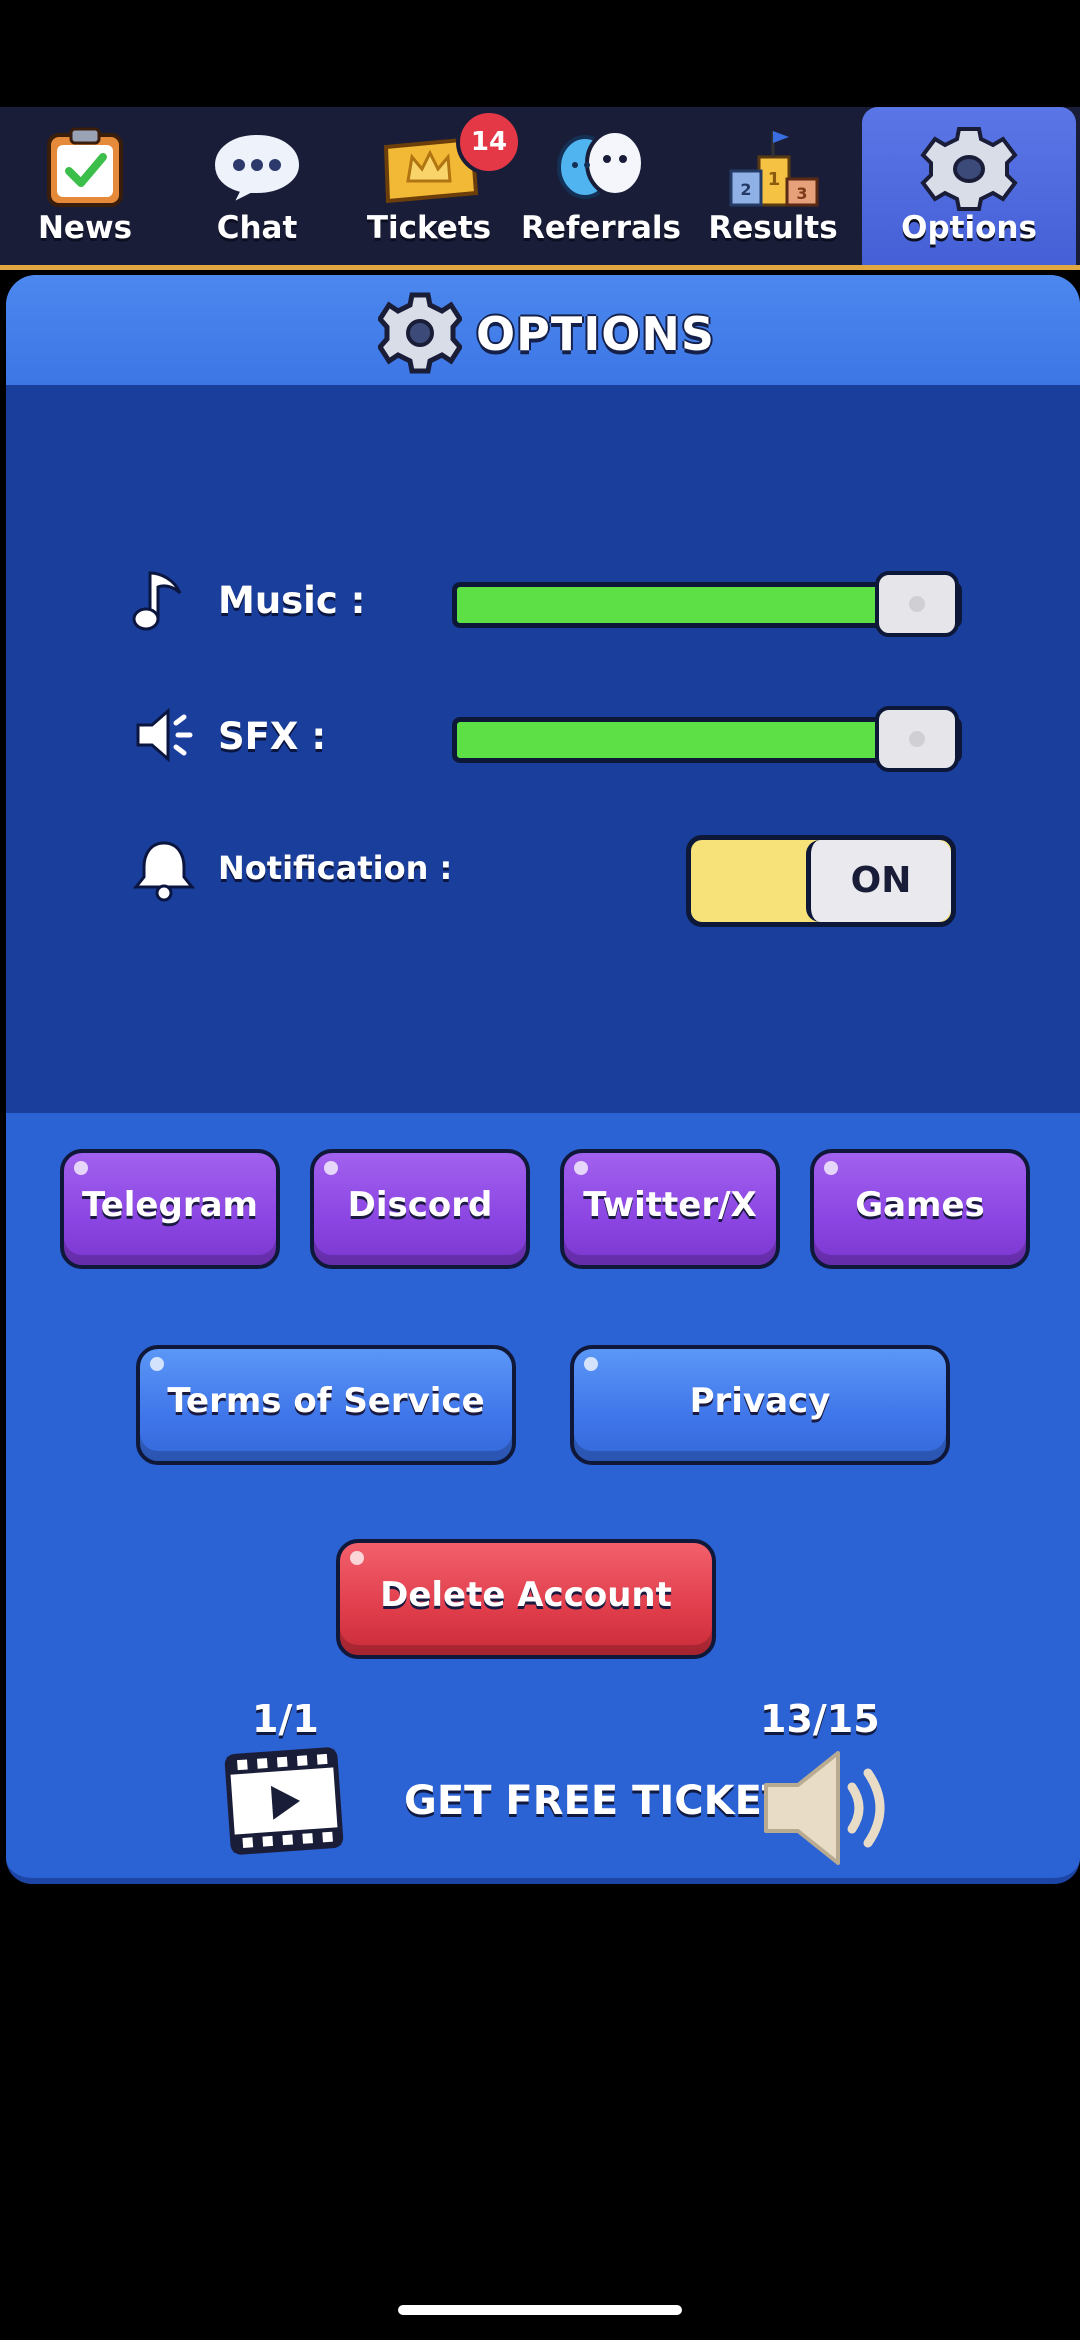 This screenshot has height=2340, width=1080. I want to click on twitter-x-button: Twitter/X, so click(670, 1209).